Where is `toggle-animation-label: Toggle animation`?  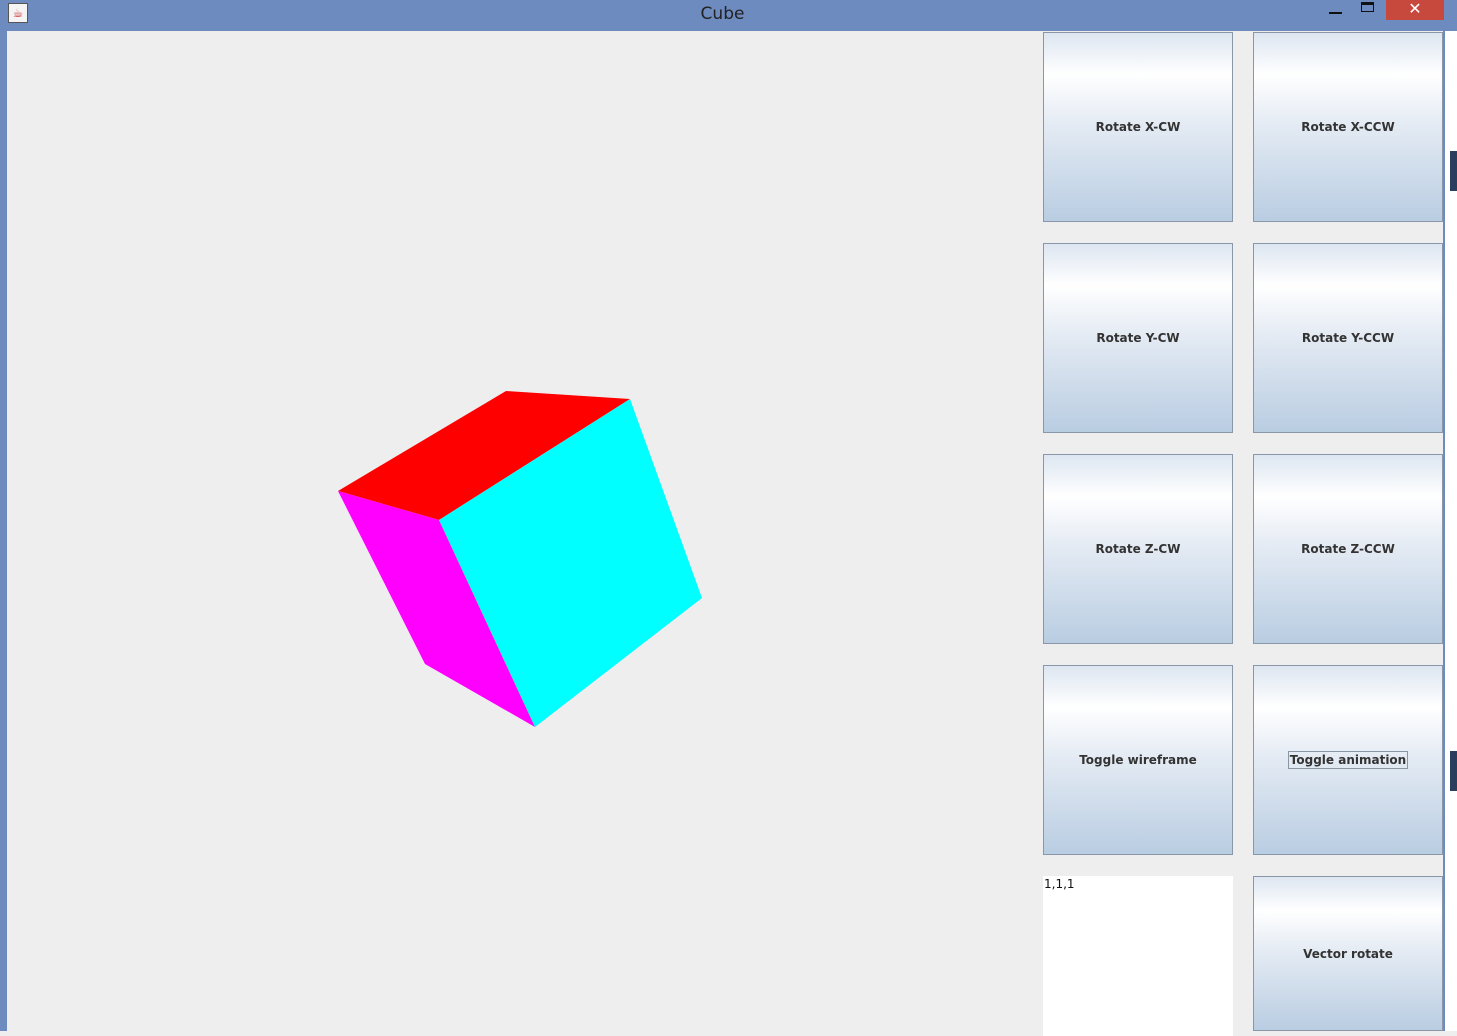
toggle-animation-label: Toggle animation is located at coordinates (1348, 760).